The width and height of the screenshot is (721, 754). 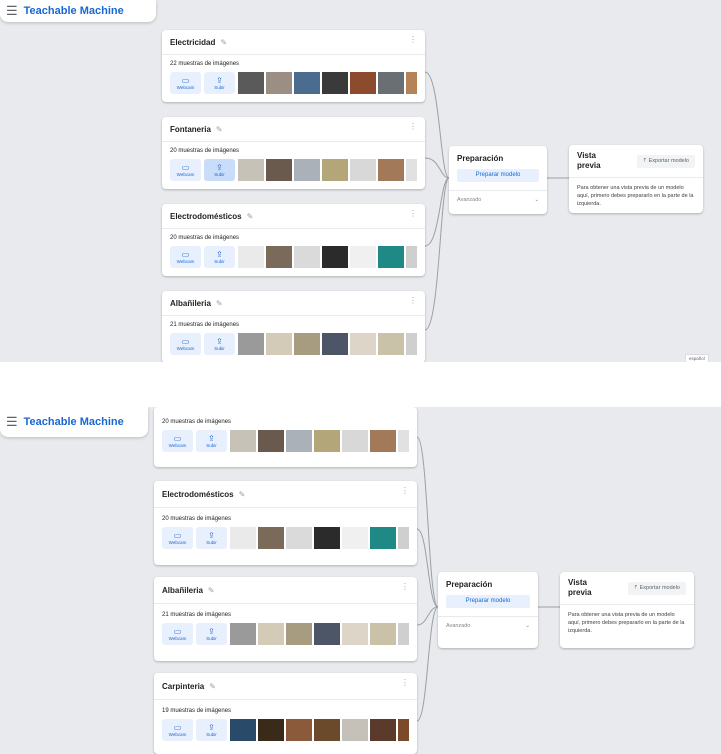 What do you see at coordinates (190, 129) in the screenshot?
I see `class-name: Fontaneria` at bounding box center [190, 129].